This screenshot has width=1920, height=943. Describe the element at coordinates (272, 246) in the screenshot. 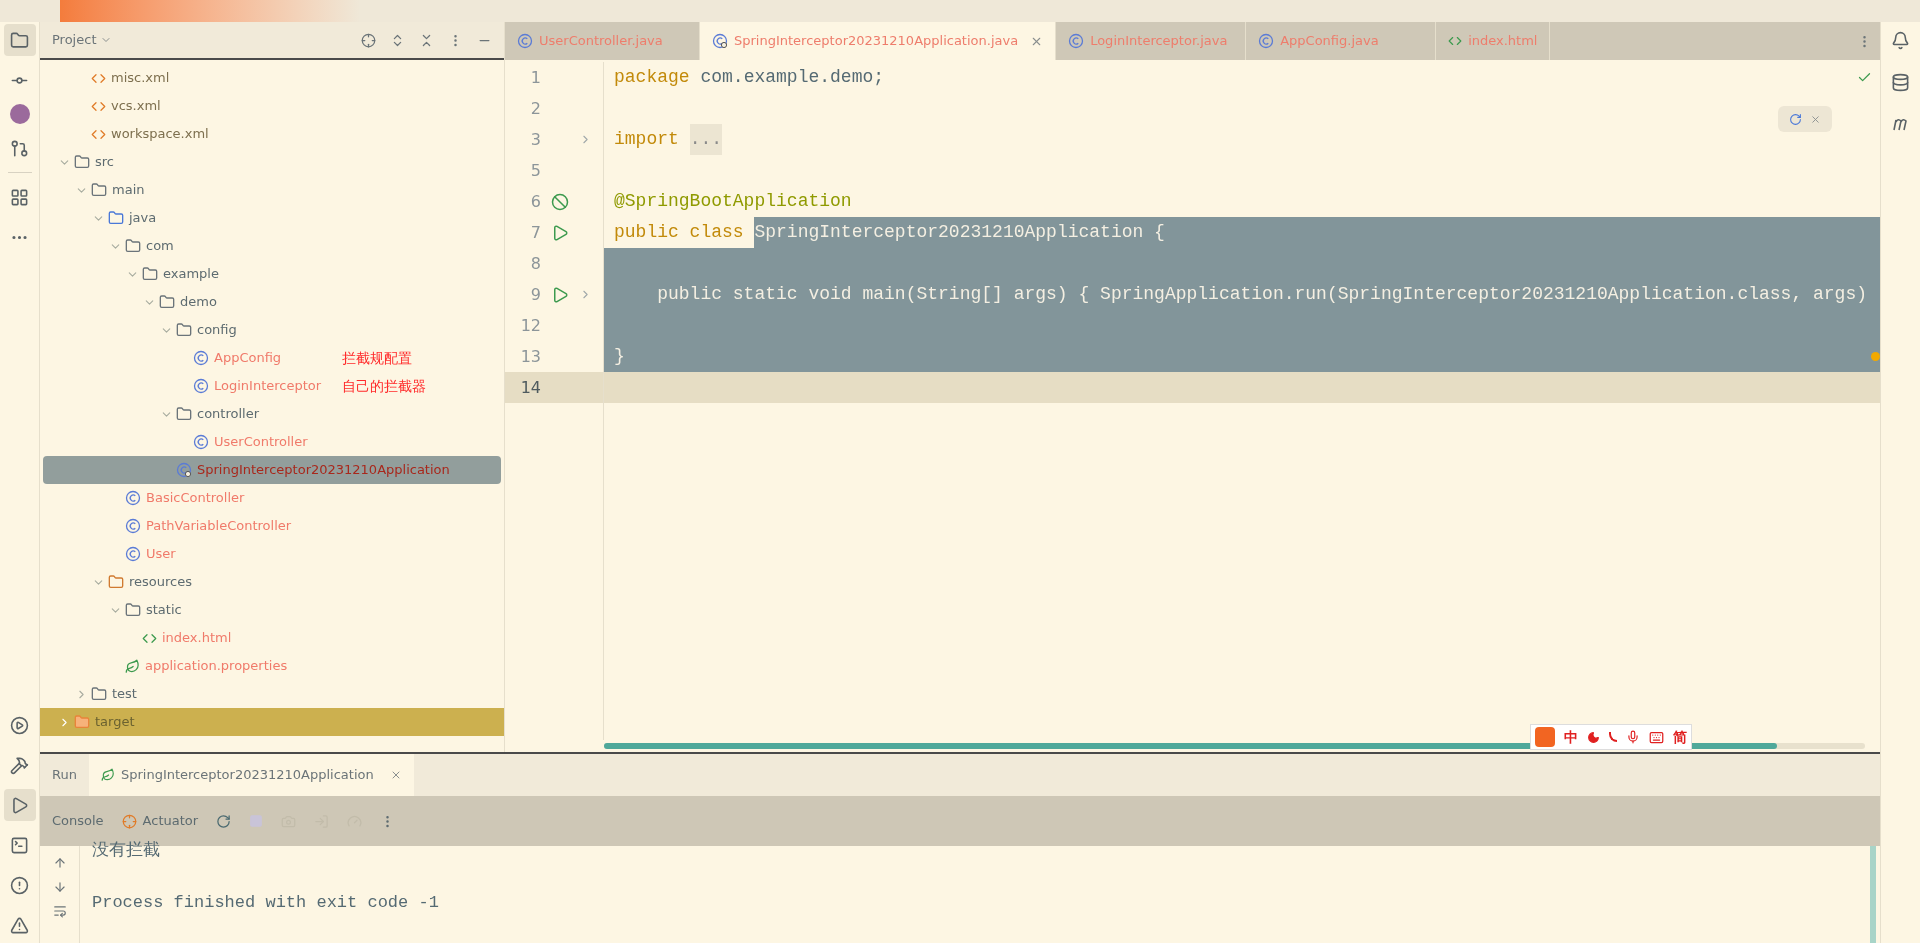

I see `tree-row: com` at that location.